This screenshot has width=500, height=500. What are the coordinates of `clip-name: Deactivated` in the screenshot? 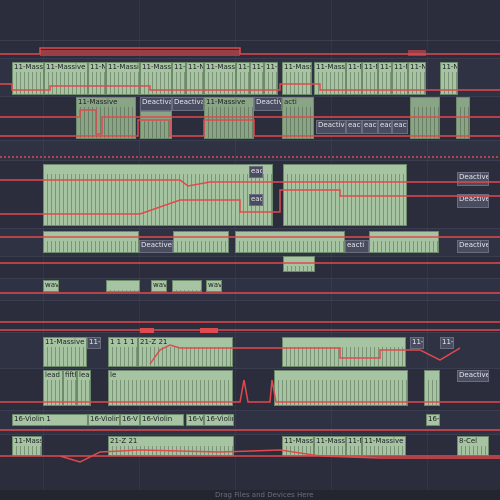 It's located at (188, 102).